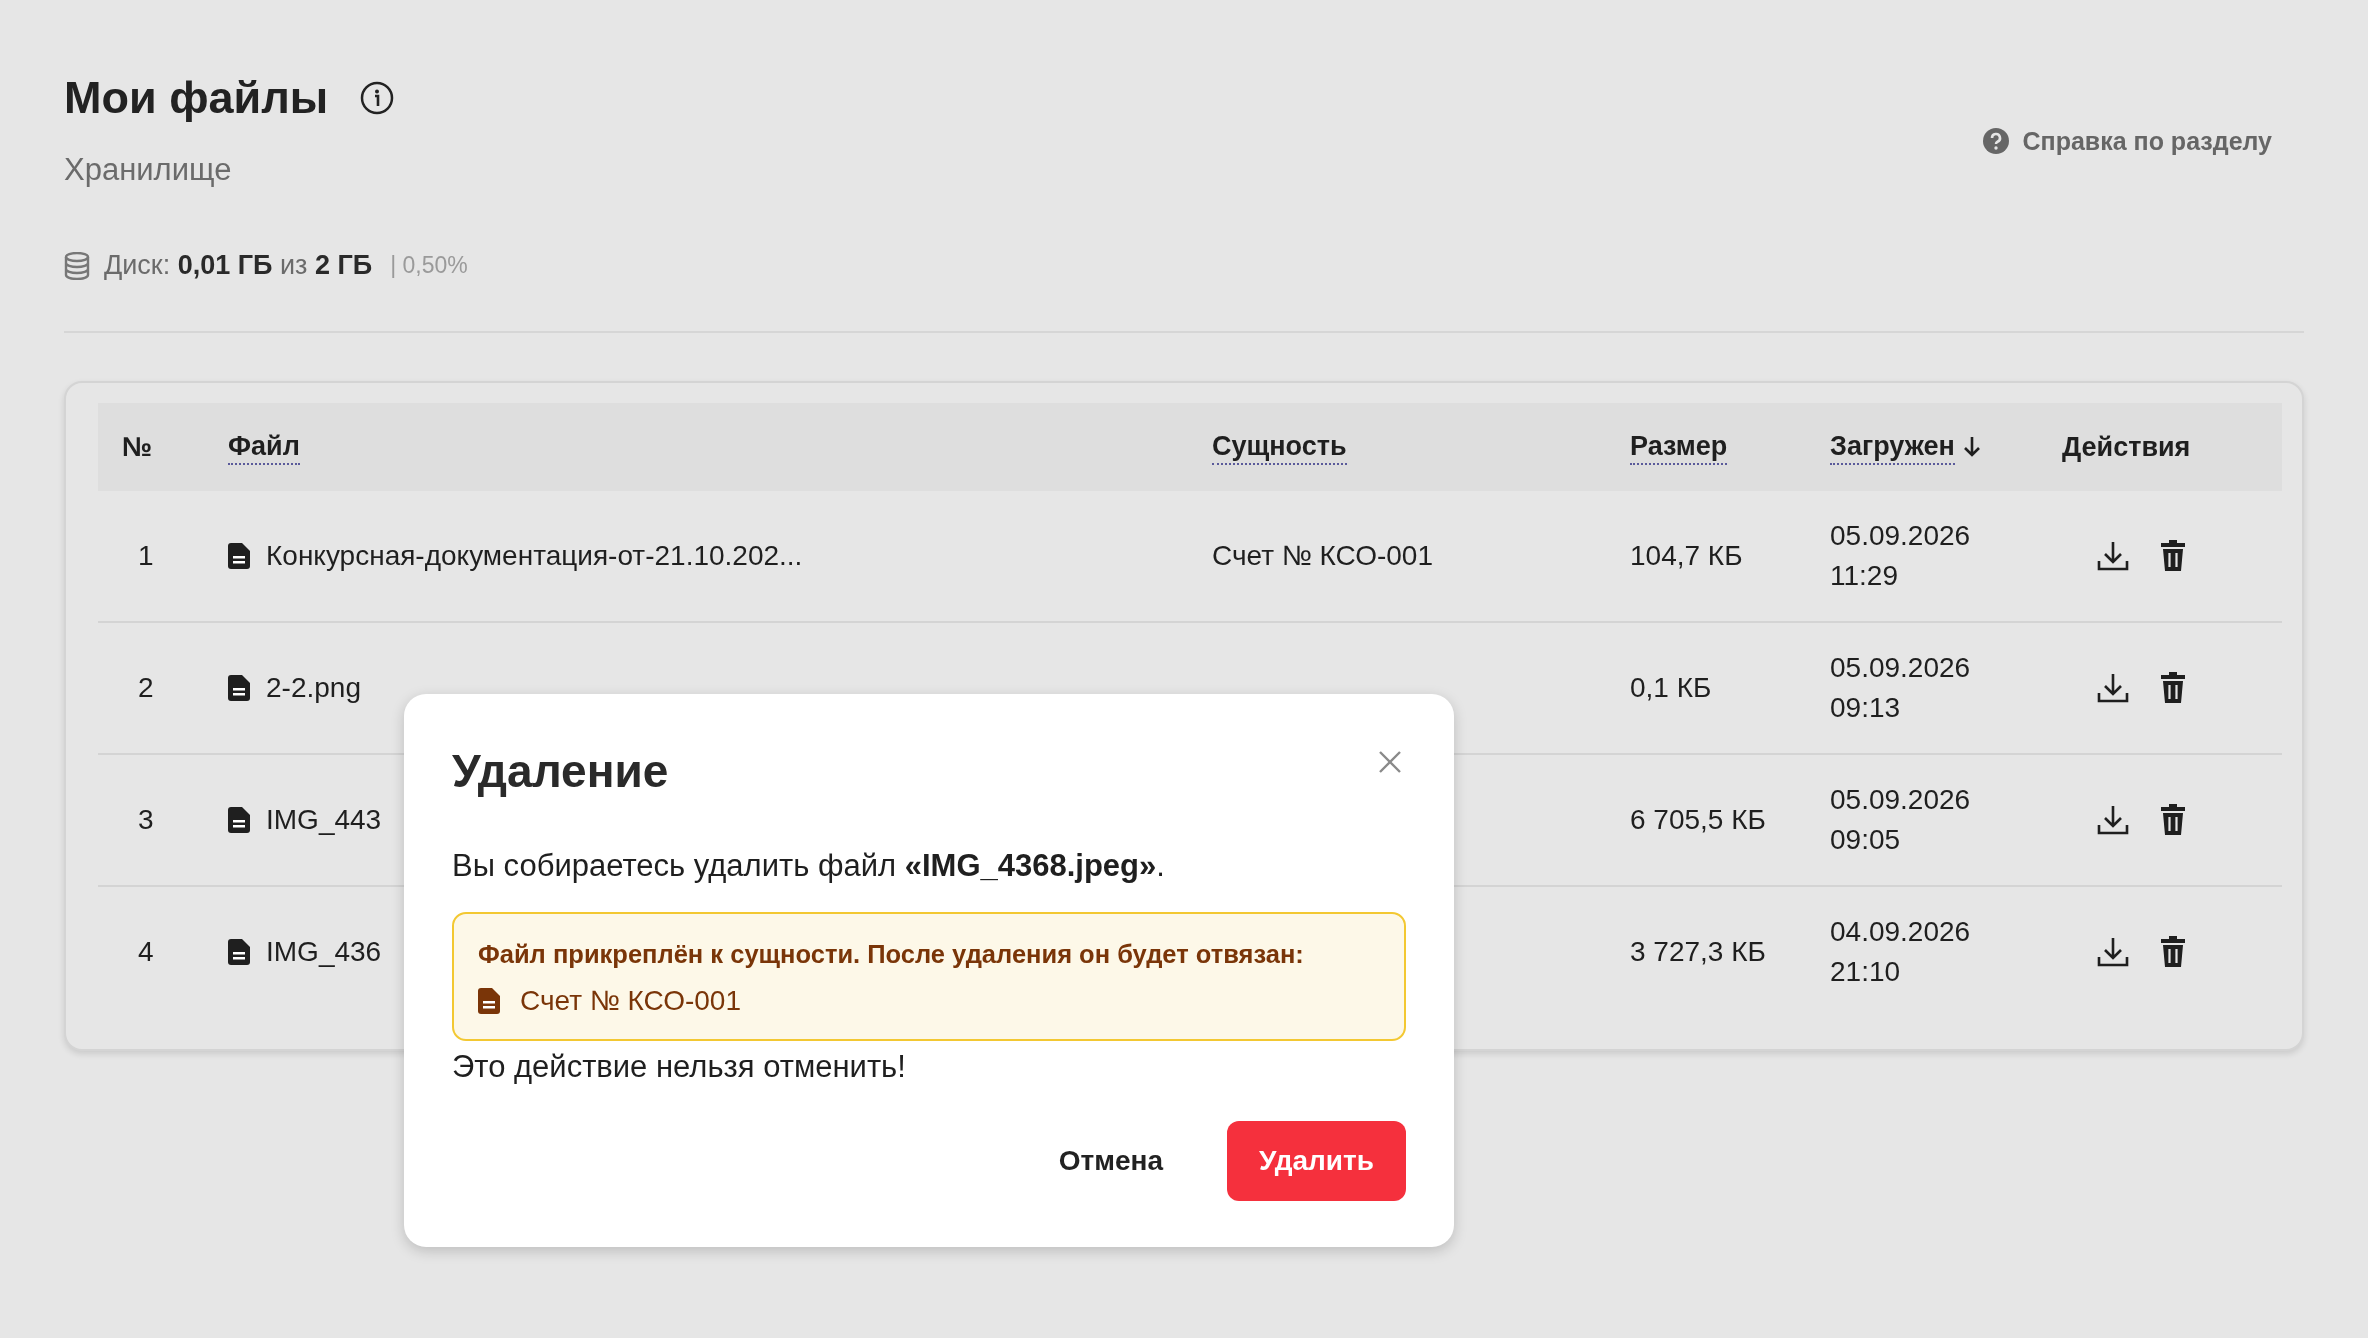  What do you see at coordinates (1892, 447) in the screenshot?
I see `column-header: Загружен` at bounding box center [1892, 447].